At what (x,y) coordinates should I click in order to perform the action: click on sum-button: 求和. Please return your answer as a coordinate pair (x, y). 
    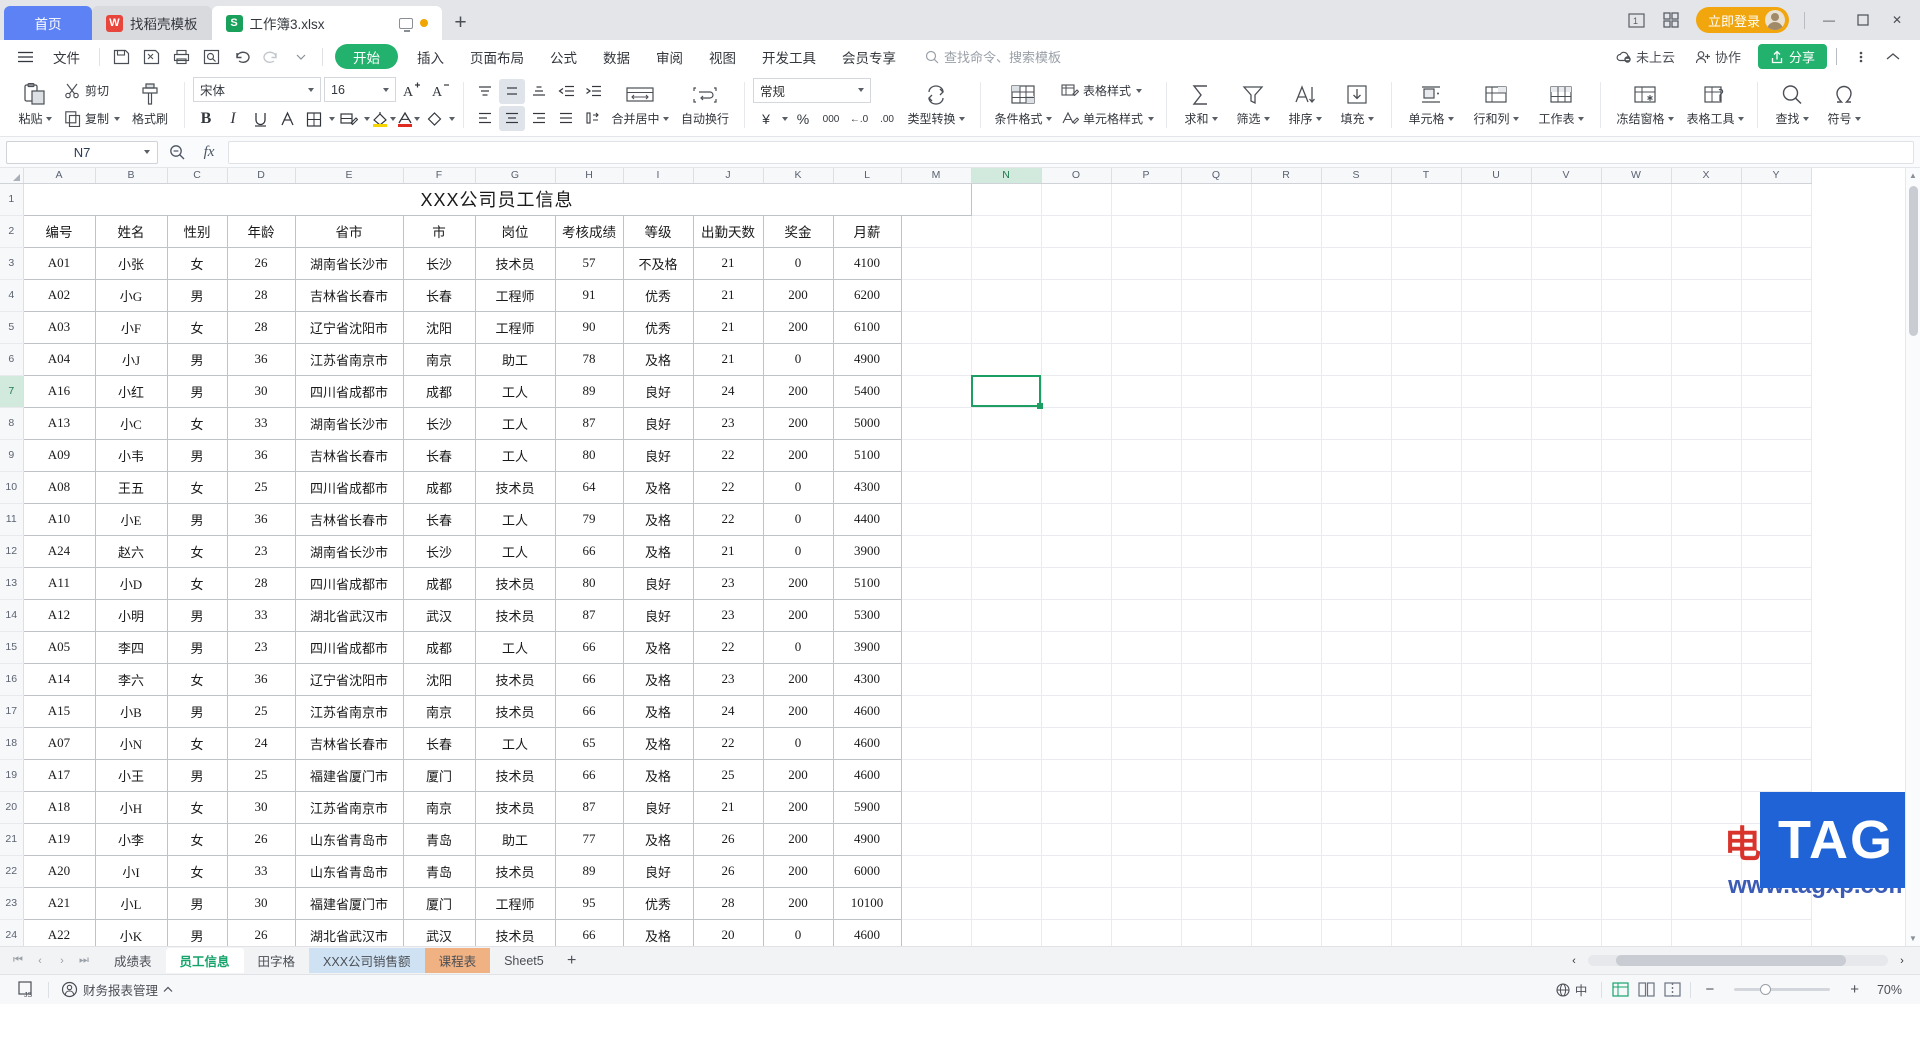
    Looking at the image, I should click on (1201, 105).